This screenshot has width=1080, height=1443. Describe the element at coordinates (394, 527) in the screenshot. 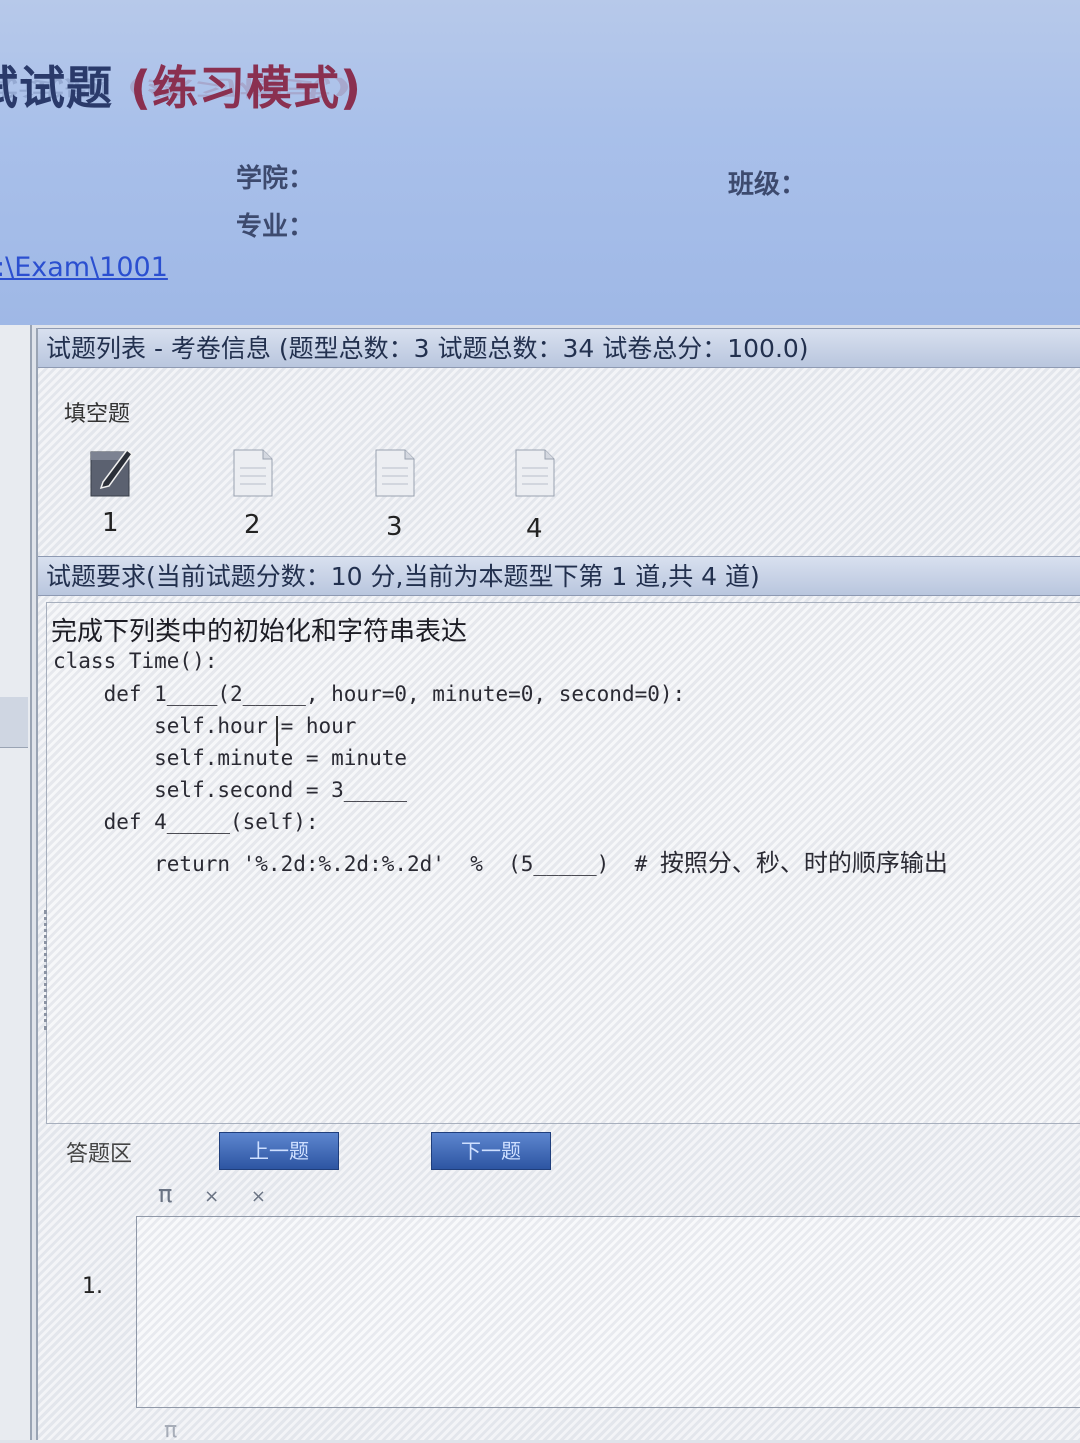

I see `question-3-number: 3` at that location.